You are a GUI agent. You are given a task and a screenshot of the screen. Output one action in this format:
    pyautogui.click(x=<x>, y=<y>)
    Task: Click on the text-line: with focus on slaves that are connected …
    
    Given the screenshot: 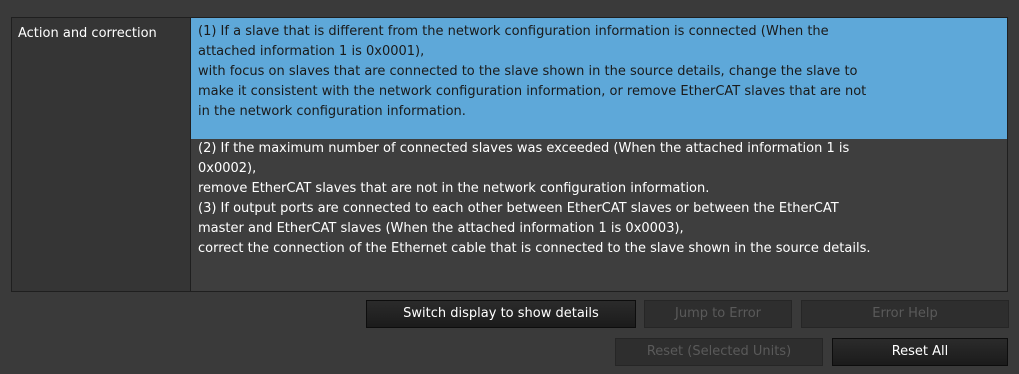 What is the action you would take?
    pyautogui.click(x=528, y=71)
    